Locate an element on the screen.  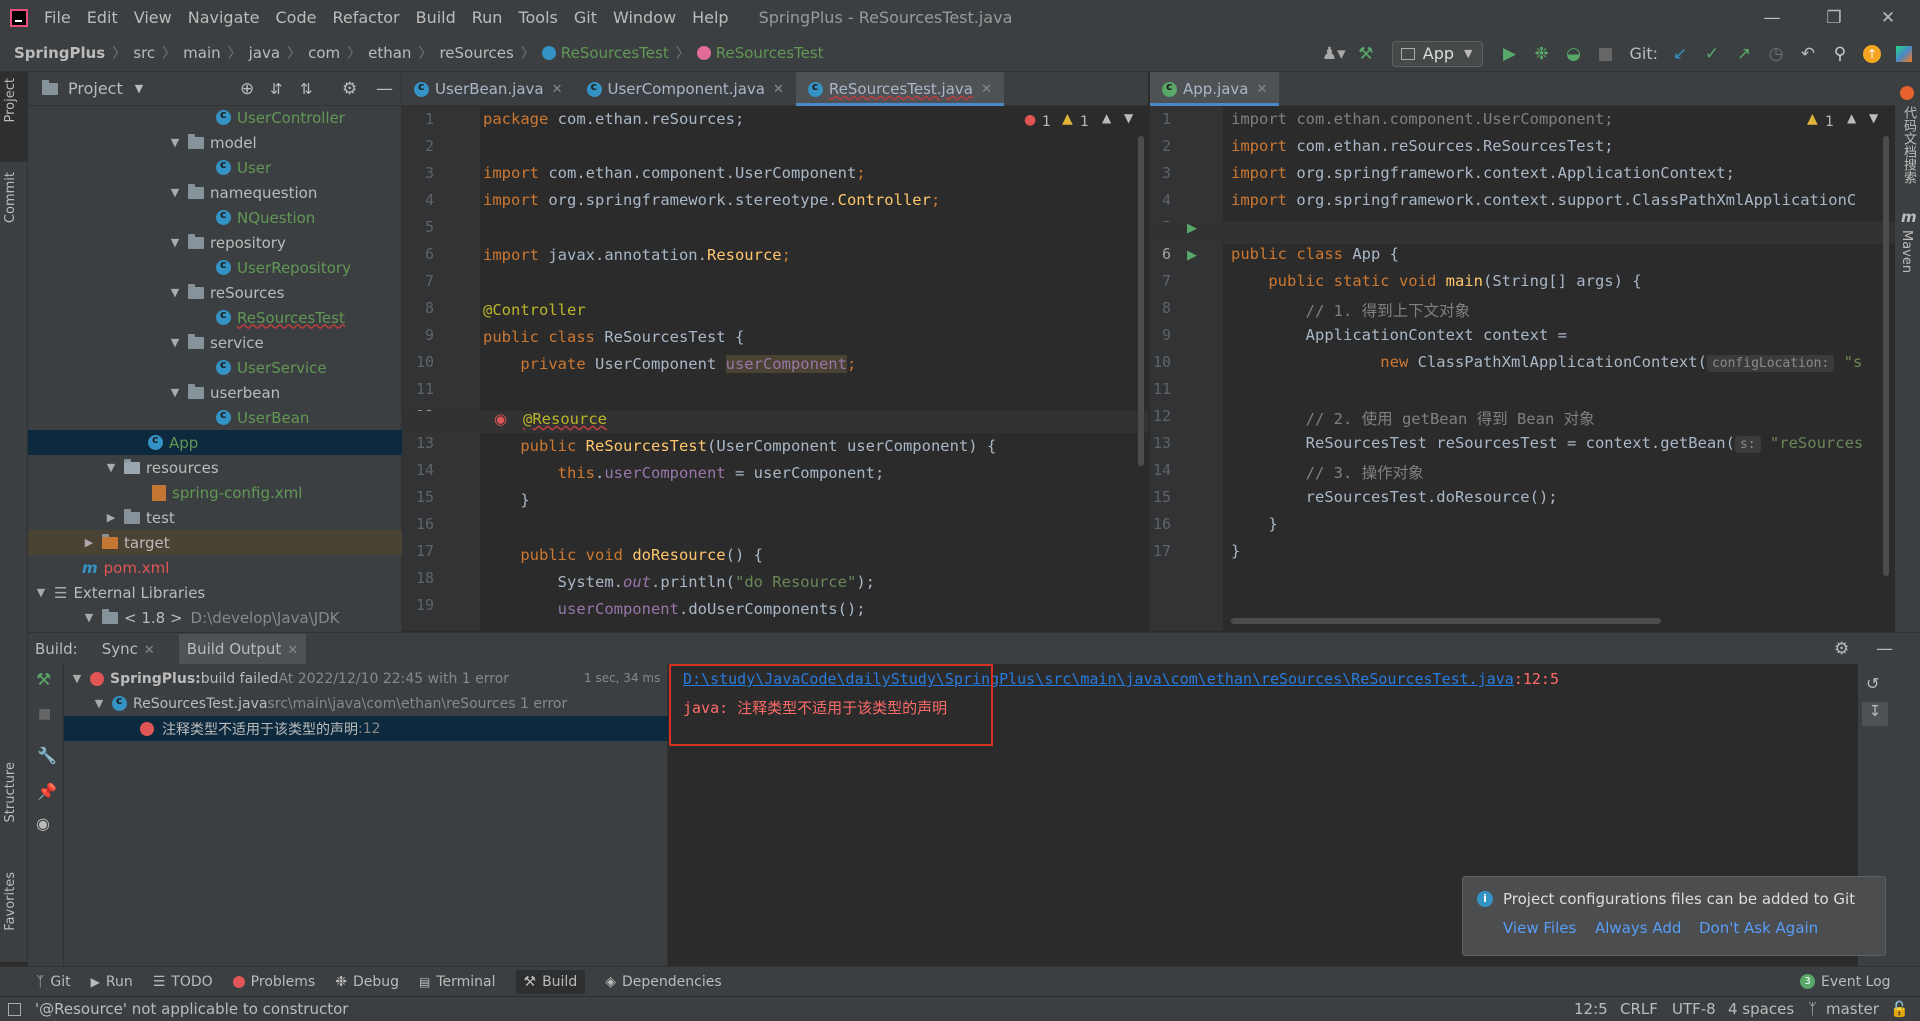
tab-usercomponent: UserComponent.java ✕ is located at coordinates (685, 89).